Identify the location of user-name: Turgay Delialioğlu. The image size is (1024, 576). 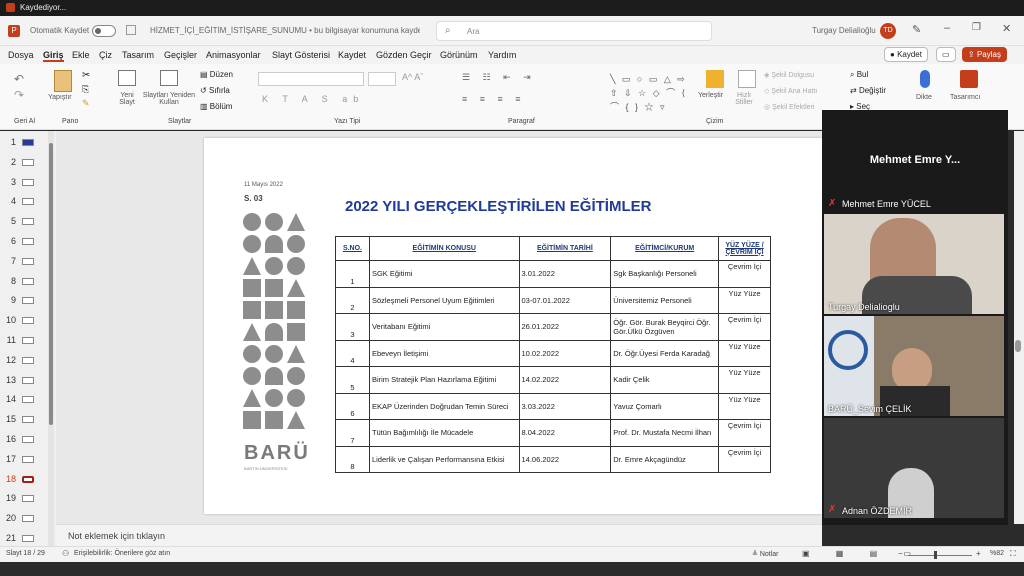
(844, 30).